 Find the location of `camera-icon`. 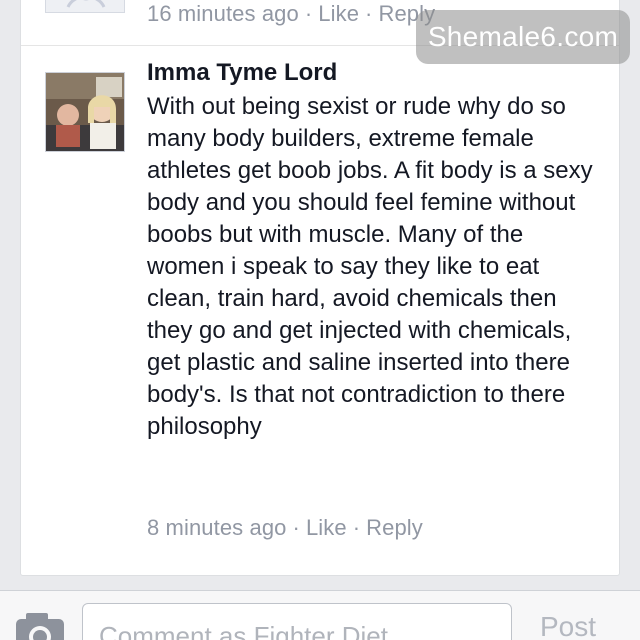

camera-icon is located at coordinates (40, 626).